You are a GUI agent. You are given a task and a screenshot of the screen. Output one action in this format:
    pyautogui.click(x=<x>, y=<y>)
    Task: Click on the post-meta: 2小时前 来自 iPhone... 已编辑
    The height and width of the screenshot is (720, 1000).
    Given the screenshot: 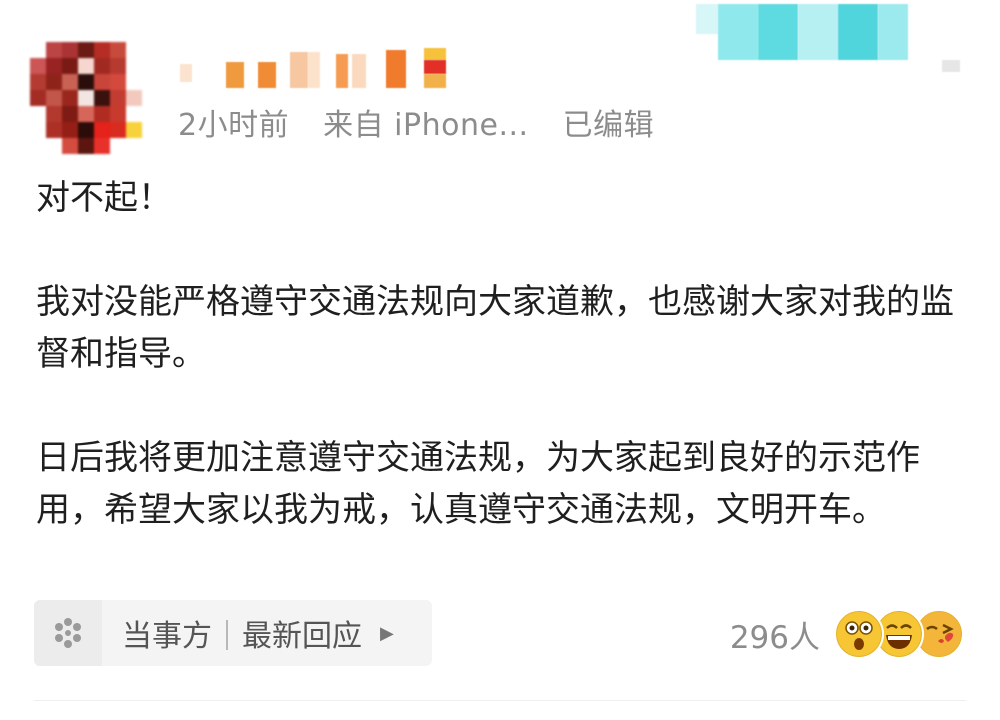 What is the action you would take?
    pyautogui.click(x=416, y=126)
    